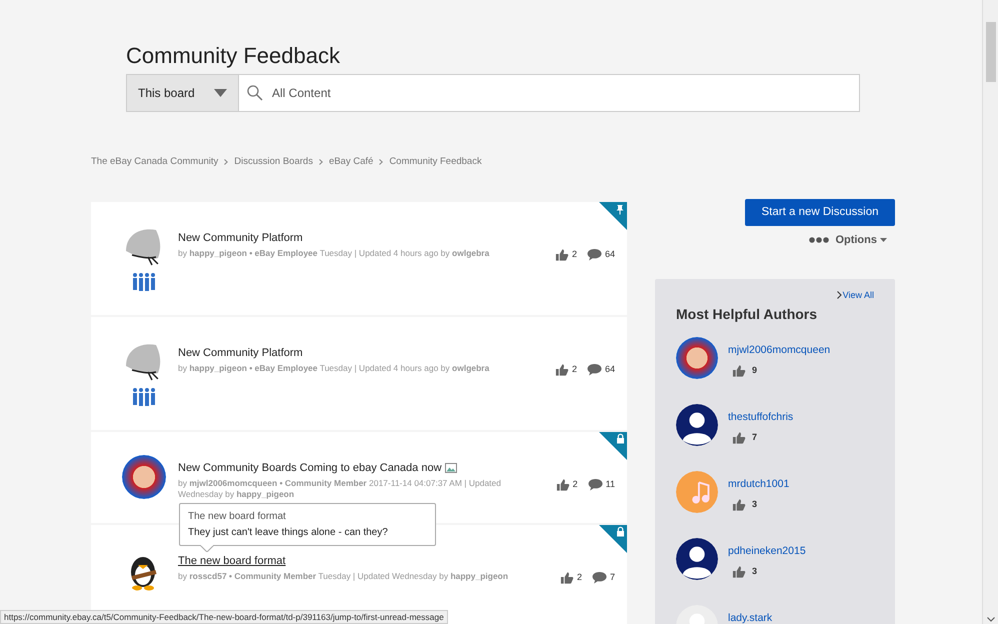 This screenshot has height=624, width=998. Describe the element at coordinates (344, 576) in the screenshot. I see `post-meta: by rosscd57 • Community Member Tuesday | Updated Wednesday by happy_pigeon` at that location.